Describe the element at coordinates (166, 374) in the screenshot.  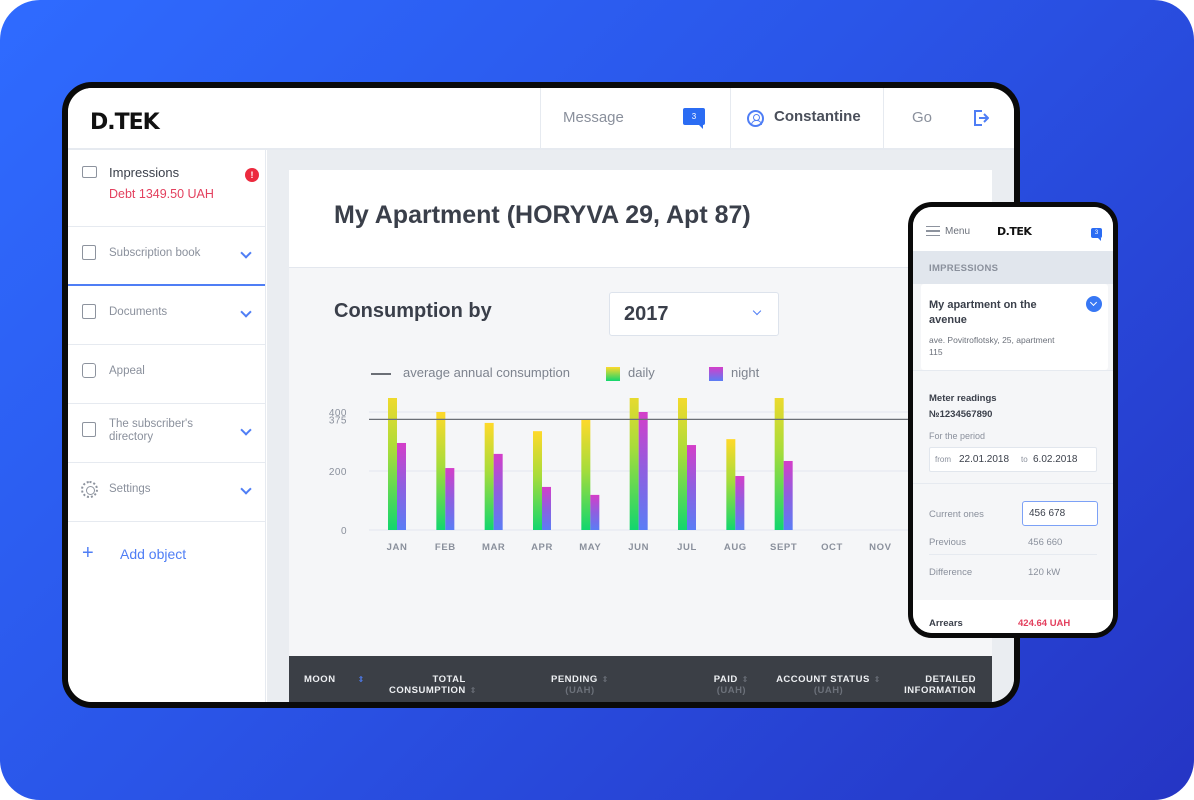
I see `sidebar-item-appeal: Appeal` at that location.